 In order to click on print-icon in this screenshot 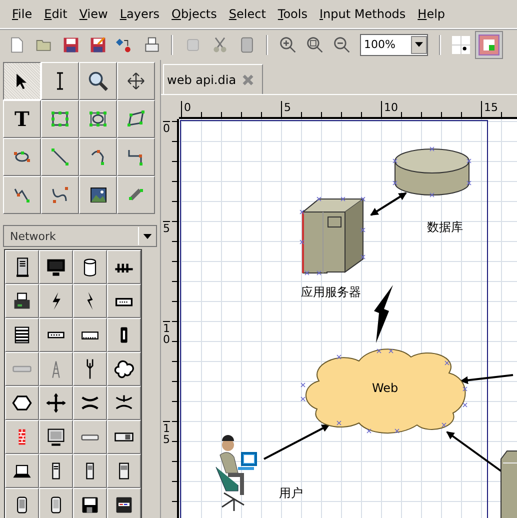, I will do `click(151, 45)`.